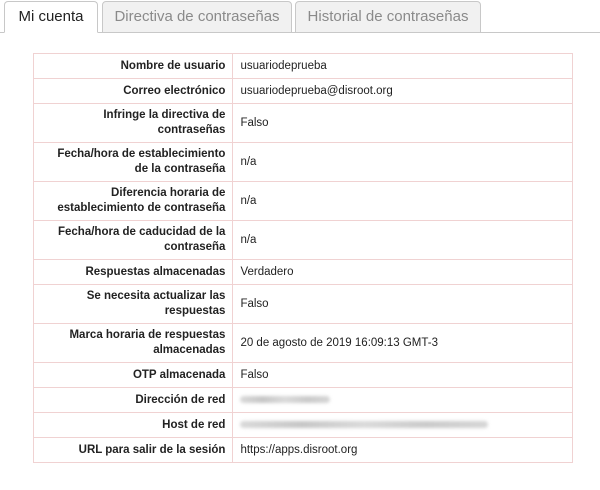  Describe the element at coordinates (133, 304) in the screenshot. I see `row-label: Se necesita actualizar las respuestas` at that location.